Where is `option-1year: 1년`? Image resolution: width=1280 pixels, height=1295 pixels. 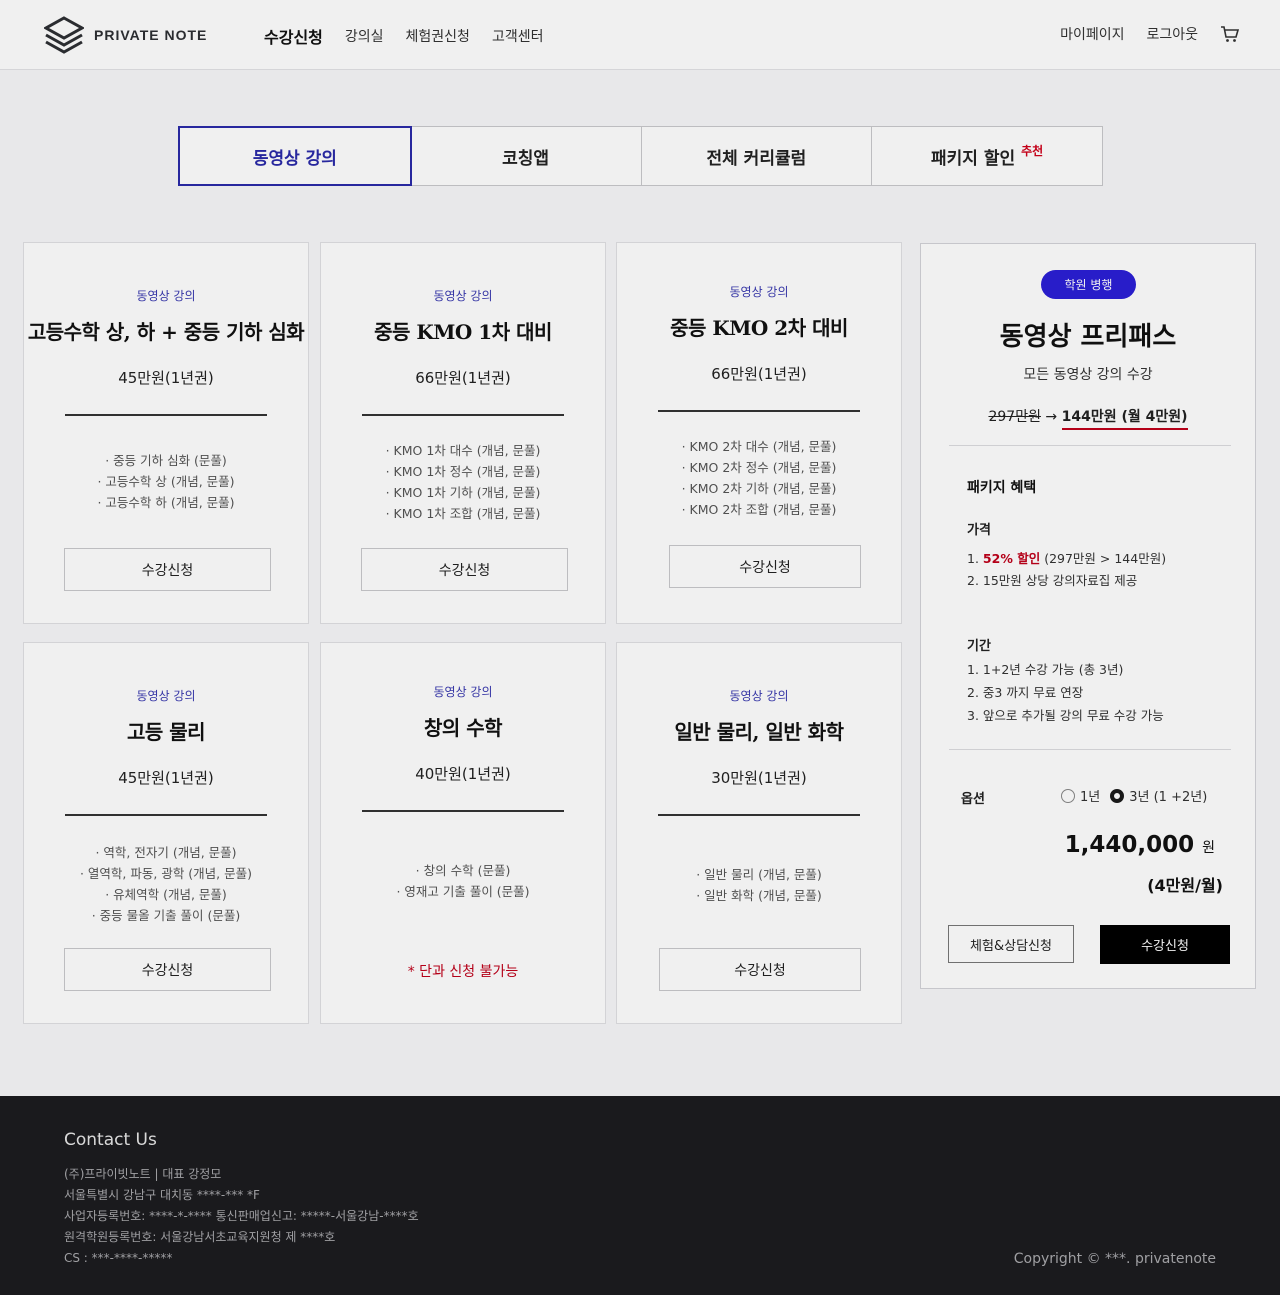 option-1year: 1년 is located at coordinates (1080, 795).